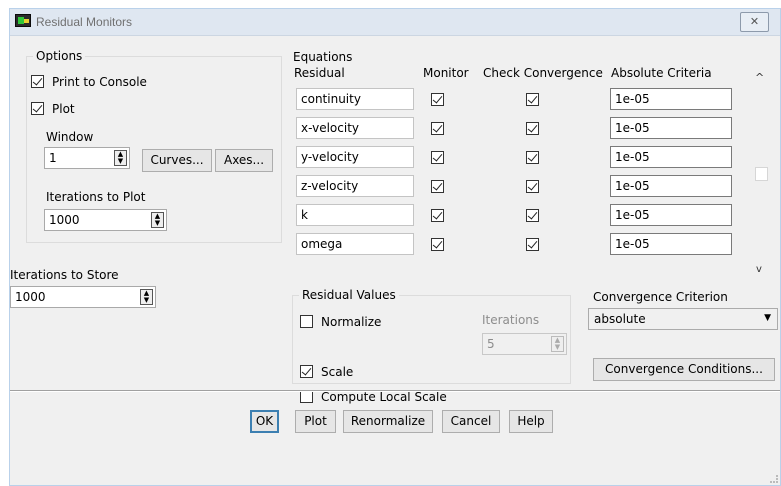  Describe the element at coordinates (471, 421) in the screenshot. I see `cancel-button: Cancel` at that location.